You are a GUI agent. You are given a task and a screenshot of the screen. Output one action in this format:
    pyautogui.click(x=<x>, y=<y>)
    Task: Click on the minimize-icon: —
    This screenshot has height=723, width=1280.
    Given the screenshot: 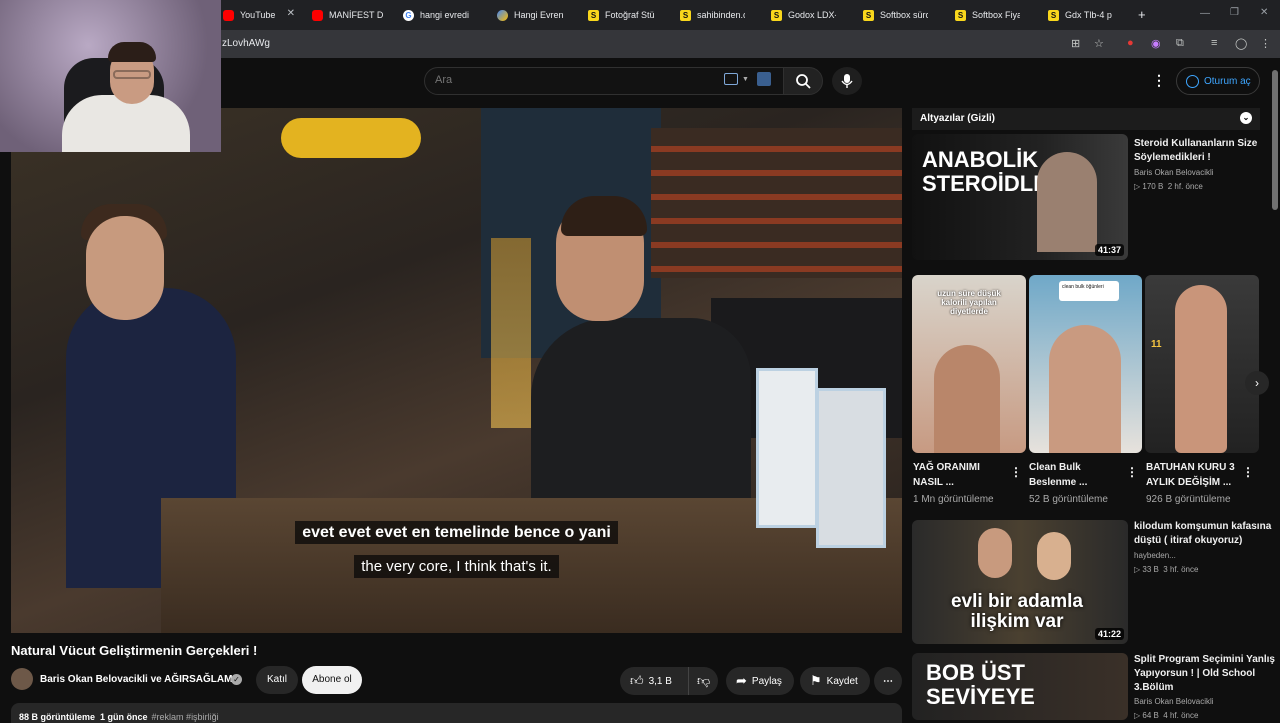 What is the action you would take?
    pyautogui.click(x=1205, y=13)
    